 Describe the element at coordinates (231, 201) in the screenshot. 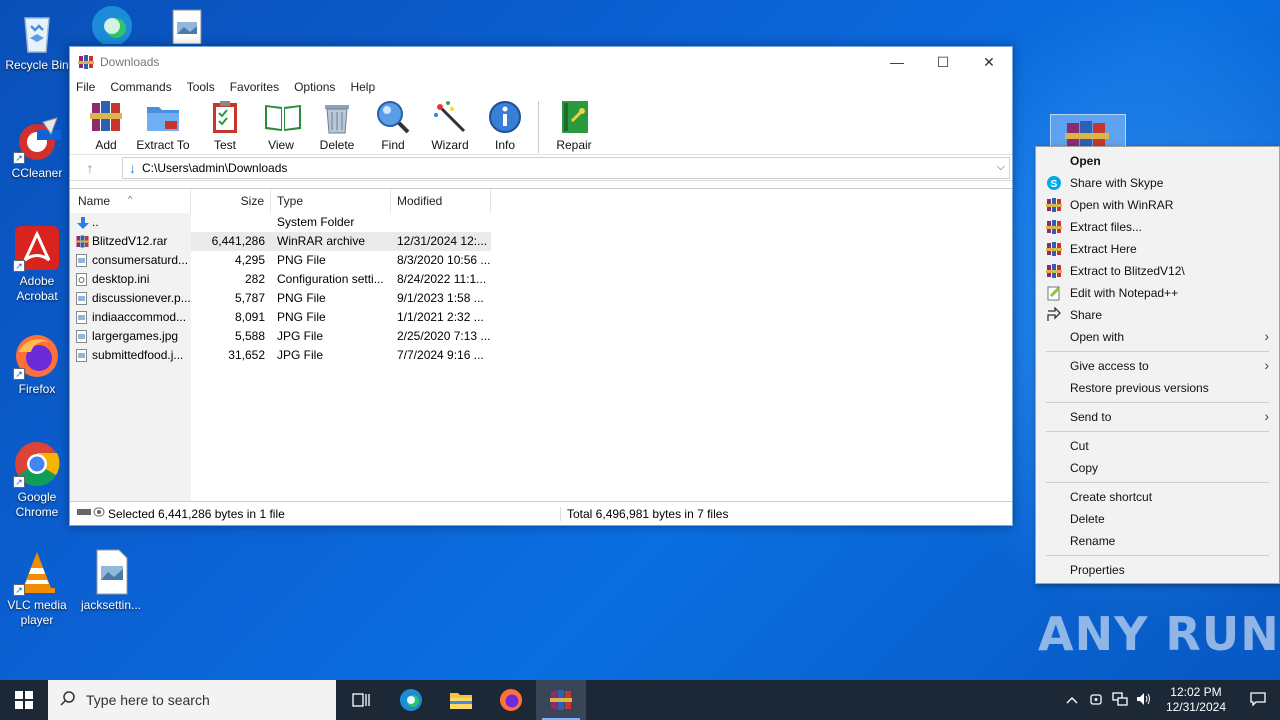

I see `column-header-size: Size` at that location.